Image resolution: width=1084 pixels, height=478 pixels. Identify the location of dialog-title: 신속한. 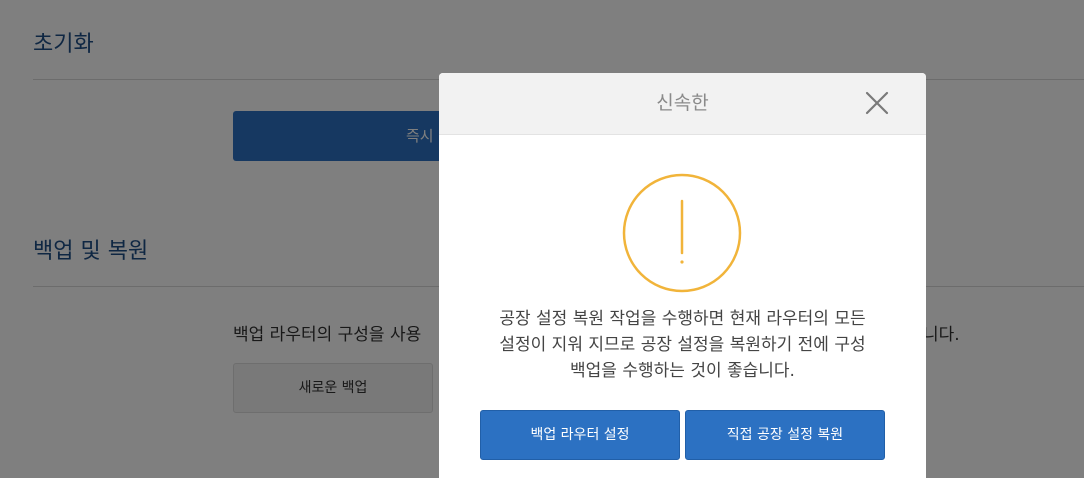
(682, 103).